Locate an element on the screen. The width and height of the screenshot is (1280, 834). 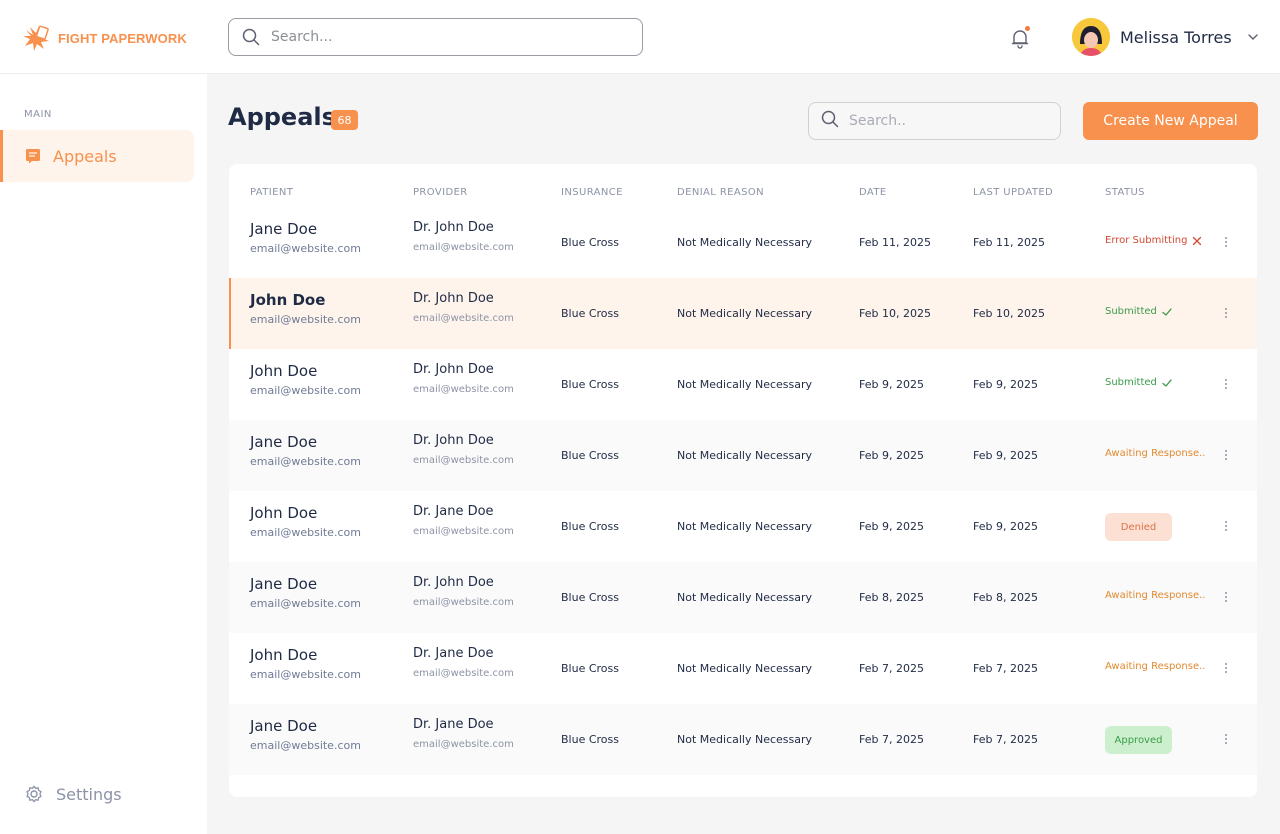
appeal-date: Feb 11, 2025 is located at coordinates (895, 242).